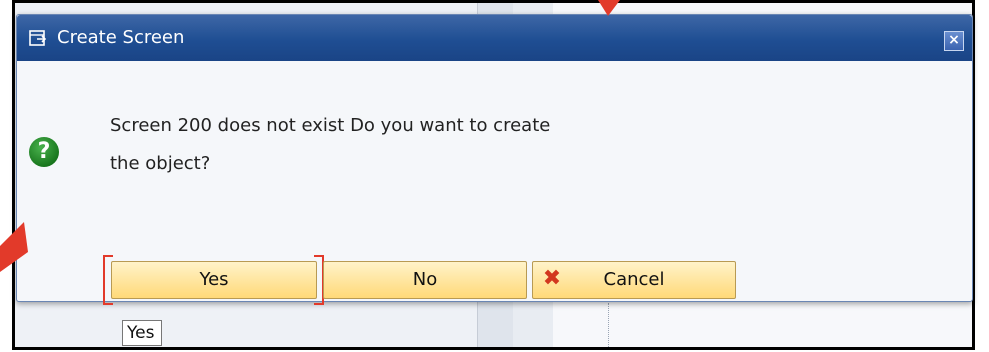 The width and height of the screenshot is (989, 352). I want to click on yes-button: Yes, so click(214, 280).